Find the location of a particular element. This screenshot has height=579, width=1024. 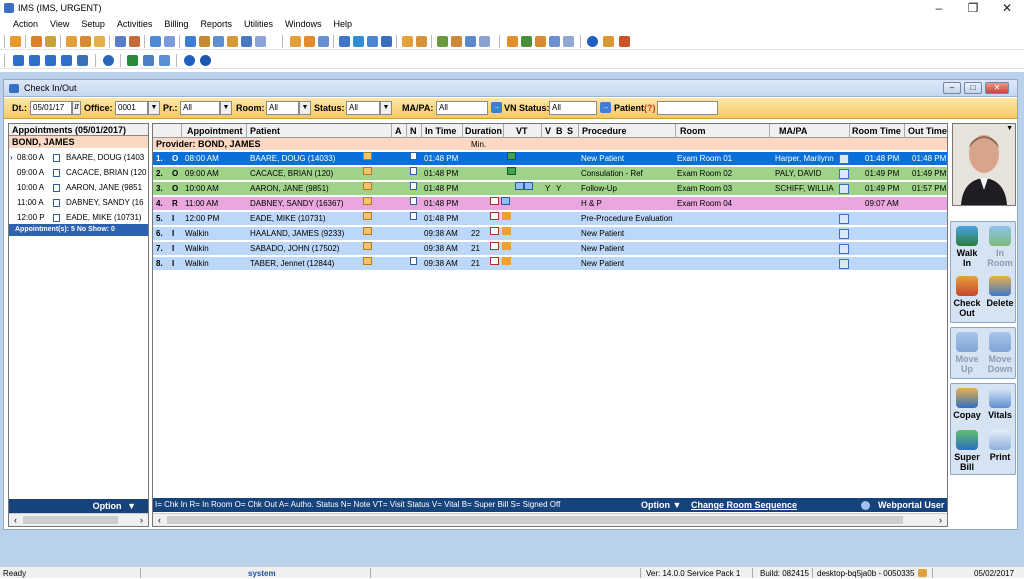

grid-horizontal-scrollbar: ‹ › is located at coordinates (550, 519).